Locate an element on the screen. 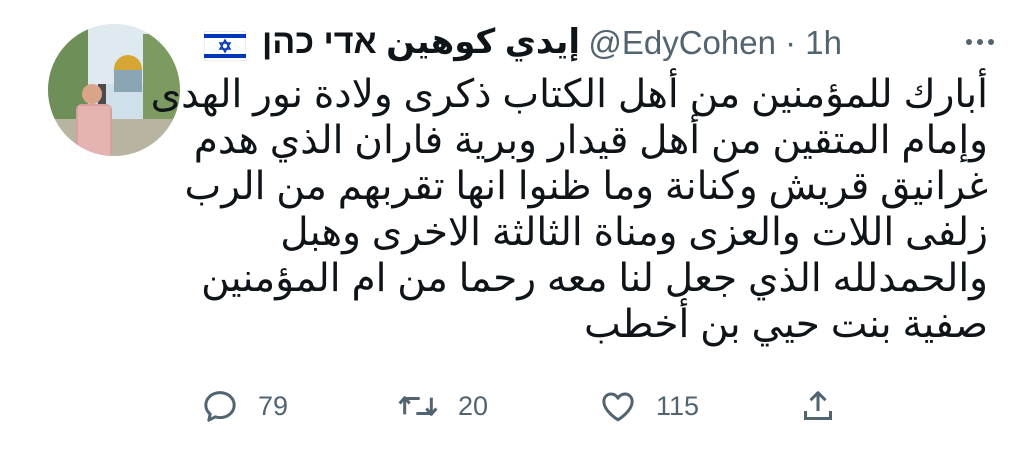  reply-icon is located at coordinates (220, 406).